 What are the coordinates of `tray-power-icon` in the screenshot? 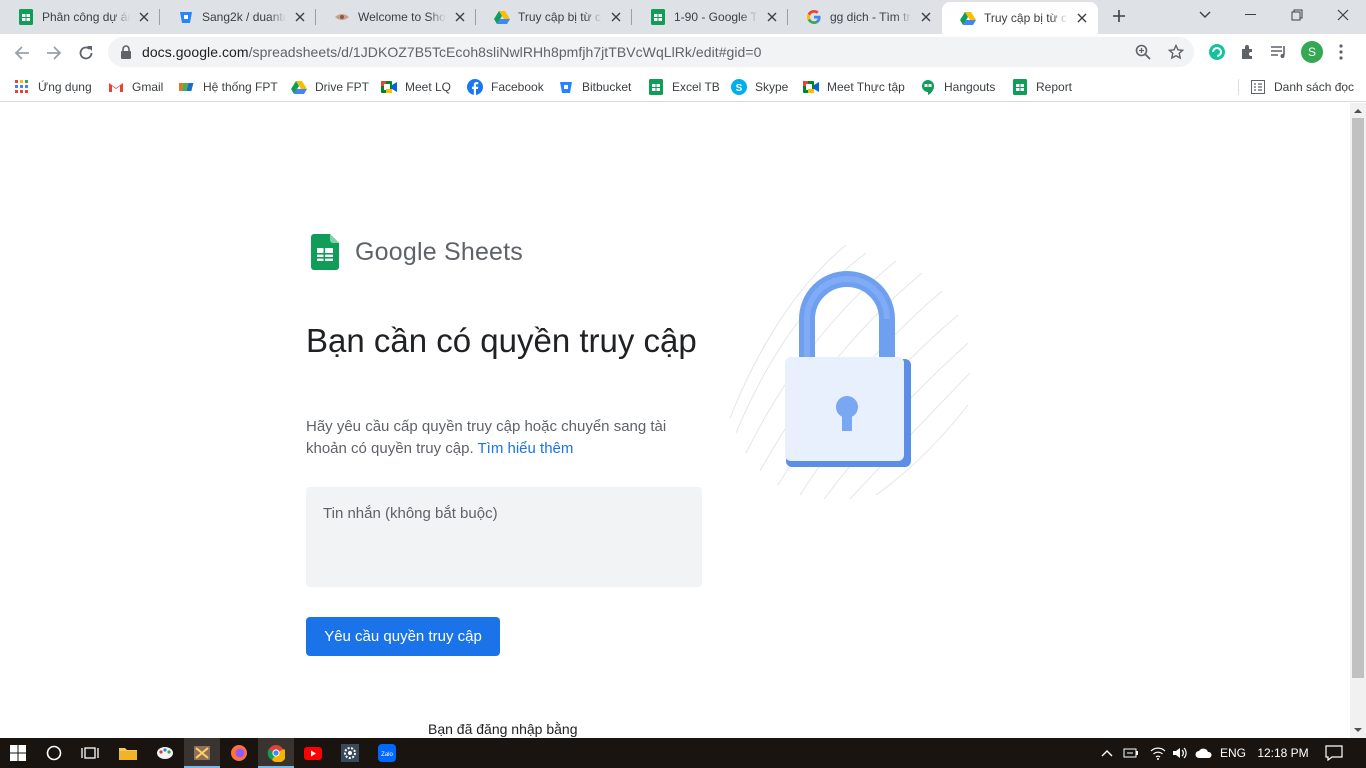 It's located at (1132, 753).